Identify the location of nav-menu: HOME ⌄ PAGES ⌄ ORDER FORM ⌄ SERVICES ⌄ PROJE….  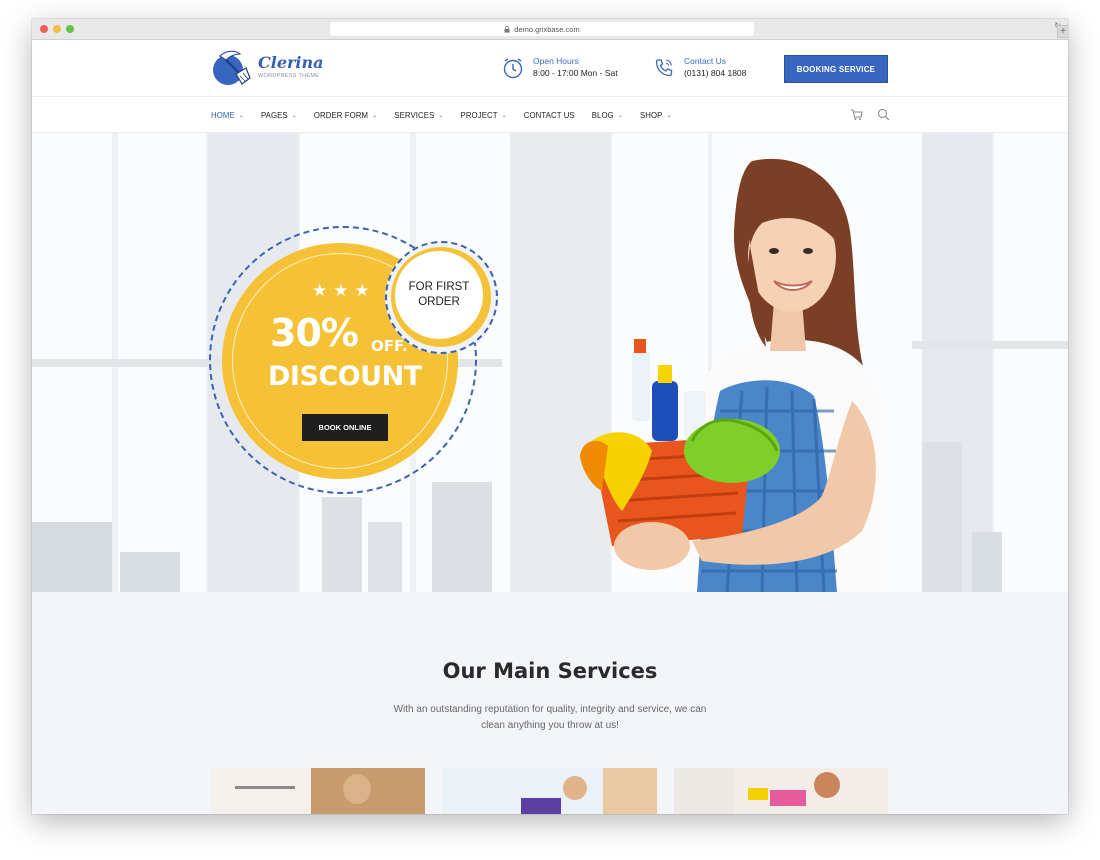
(450, 115).